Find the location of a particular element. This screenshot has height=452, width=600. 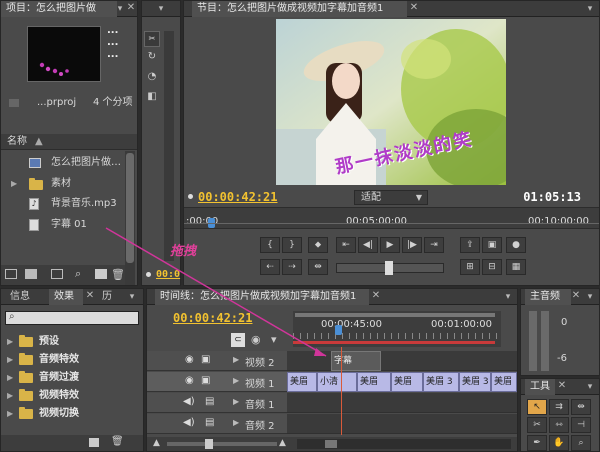

effects-item: ▶ 预设 is located at coordinates (72, 342).